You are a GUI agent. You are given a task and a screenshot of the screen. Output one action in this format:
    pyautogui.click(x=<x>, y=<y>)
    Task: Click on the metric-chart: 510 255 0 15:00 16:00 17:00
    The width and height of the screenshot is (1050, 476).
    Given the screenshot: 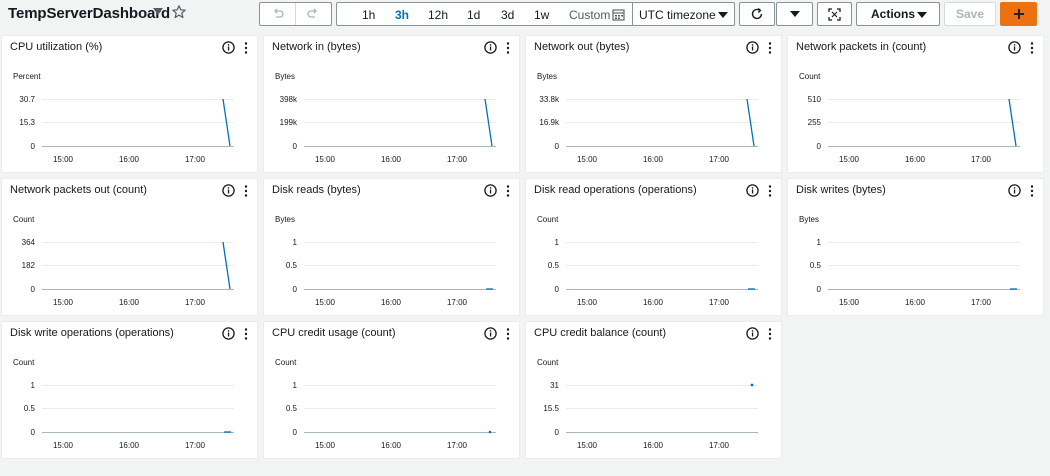 What is the action you would take?
    pyautogui.click(x=914, y=129)
    